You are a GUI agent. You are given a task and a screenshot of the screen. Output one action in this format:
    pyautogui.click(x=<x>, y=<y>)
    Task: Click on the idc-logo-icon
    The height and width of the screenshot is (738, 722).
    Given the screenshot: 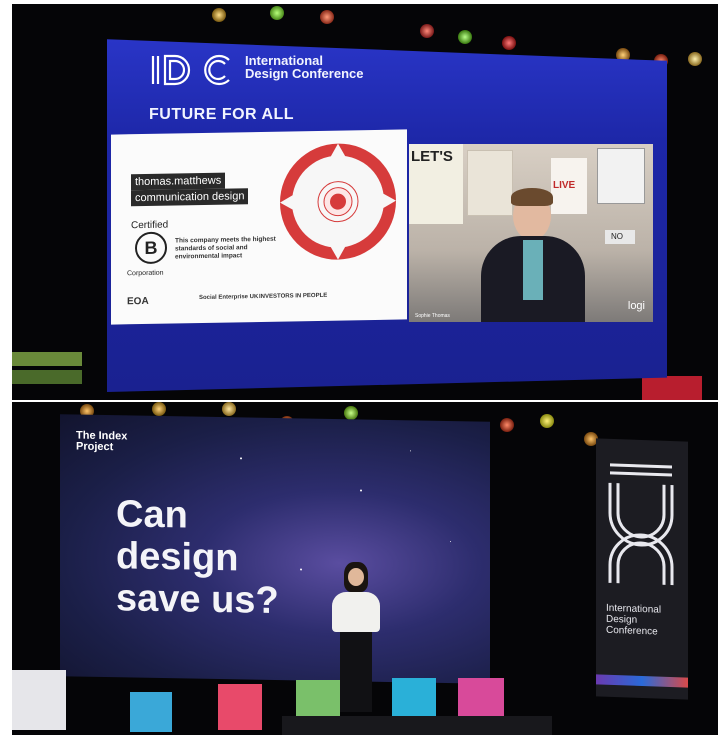 What is the action you would take?
    pyautogui.click(x=190, y=70)
    